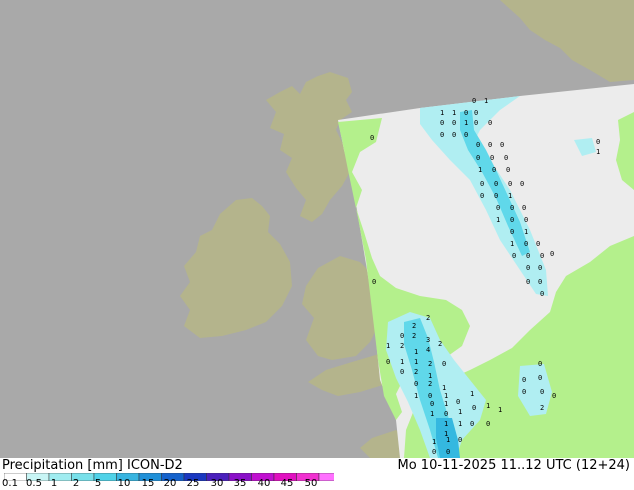  What do you see at coordinates (170, 483) in the screenshot?
I see `color-scale-tick-label: 20` at bounding box center [170, 483].